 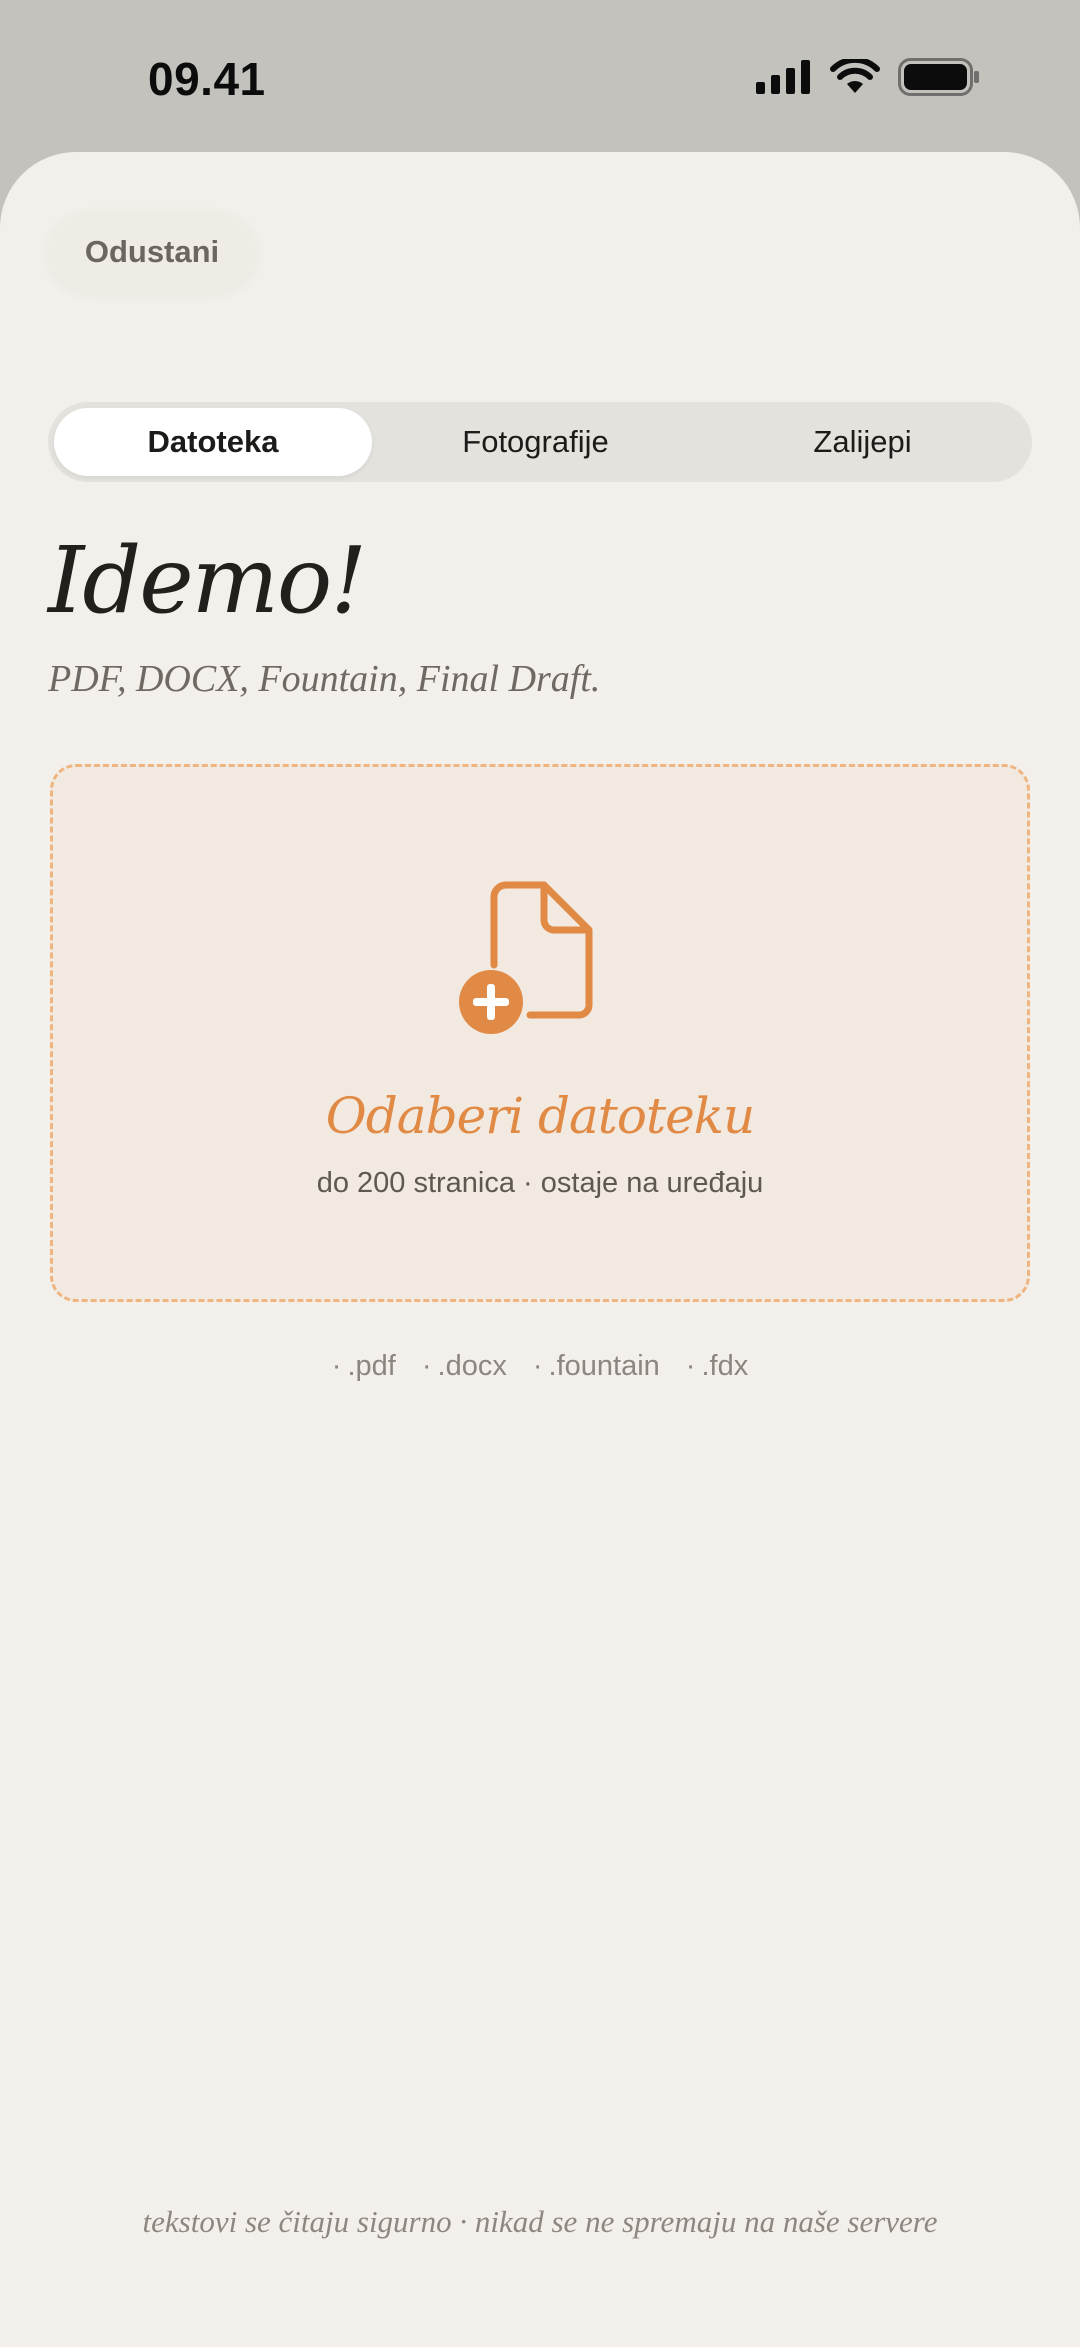 What do you see at coordinates (324, 679) in the screenshot?
I see `page-subtitle: PDF, DOCX, Fountain, Final Draft.` at bounding box center [324, 679].